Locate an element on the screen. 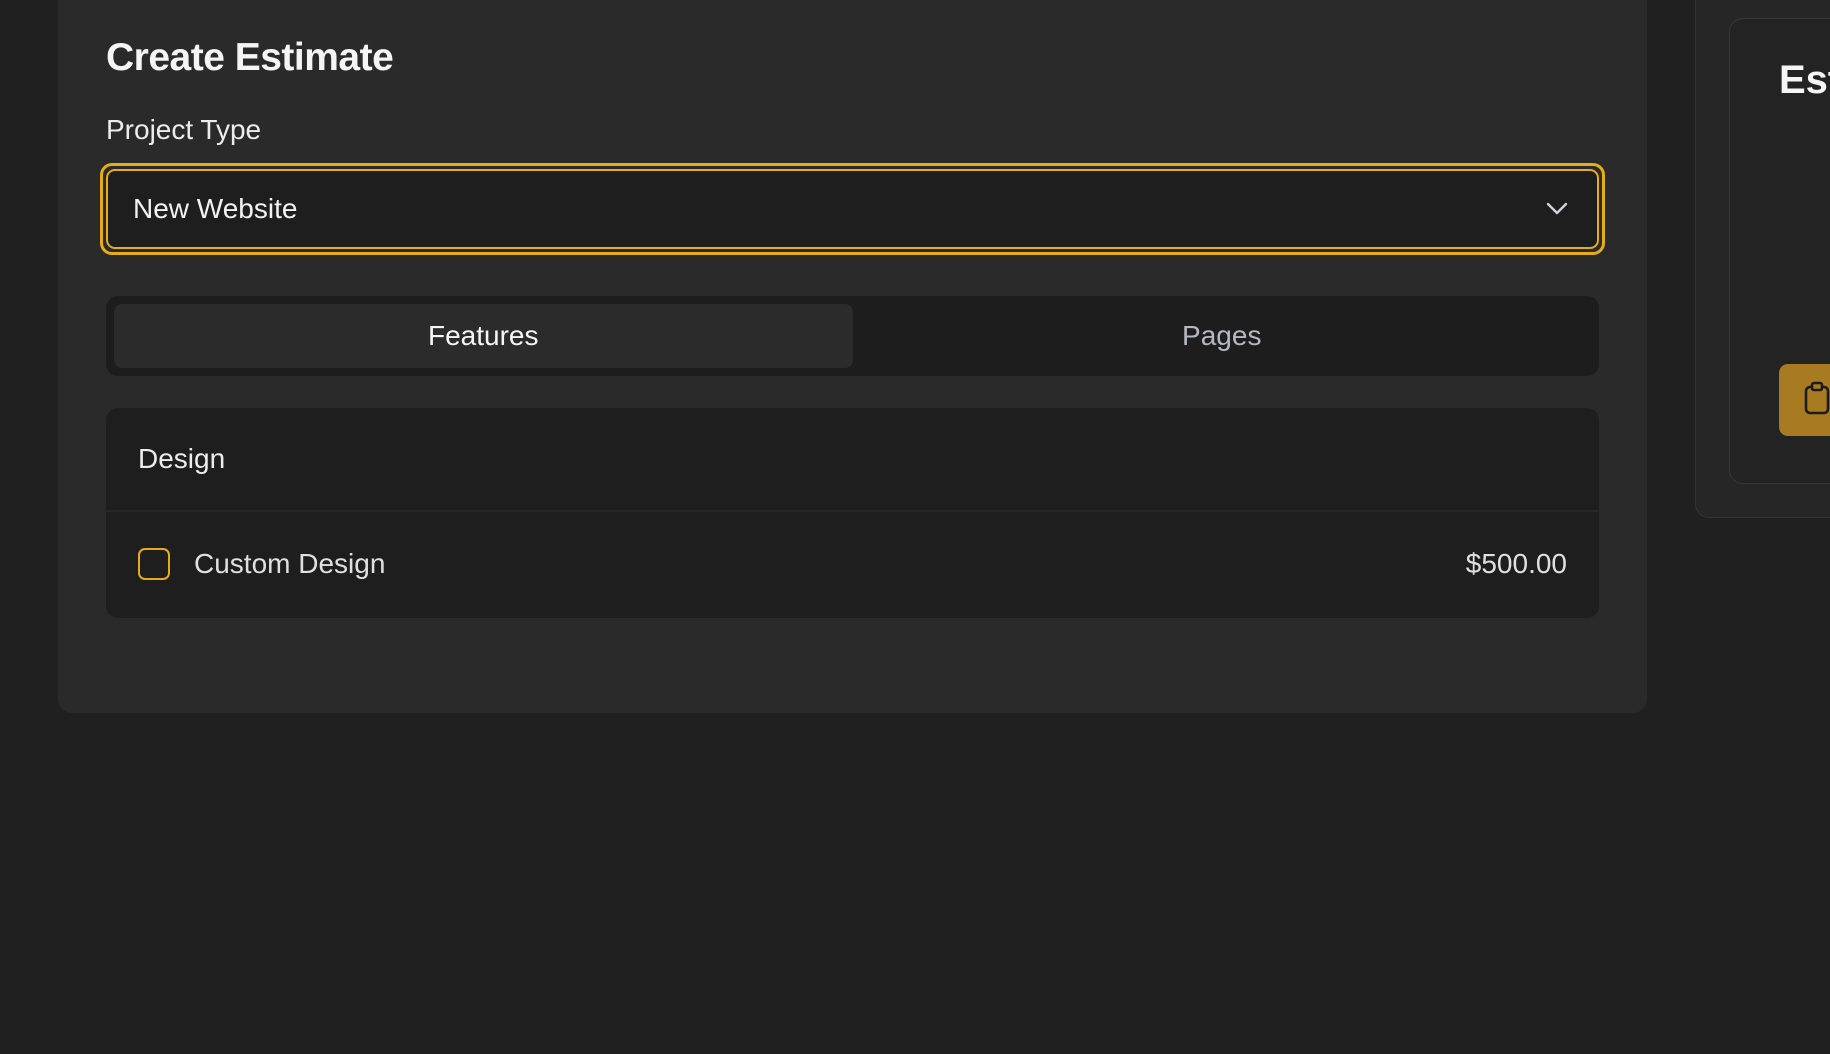 The height and width of the screenshot is (1054, 1830). custom-design-checkbox is located at coordinates (154, 564).